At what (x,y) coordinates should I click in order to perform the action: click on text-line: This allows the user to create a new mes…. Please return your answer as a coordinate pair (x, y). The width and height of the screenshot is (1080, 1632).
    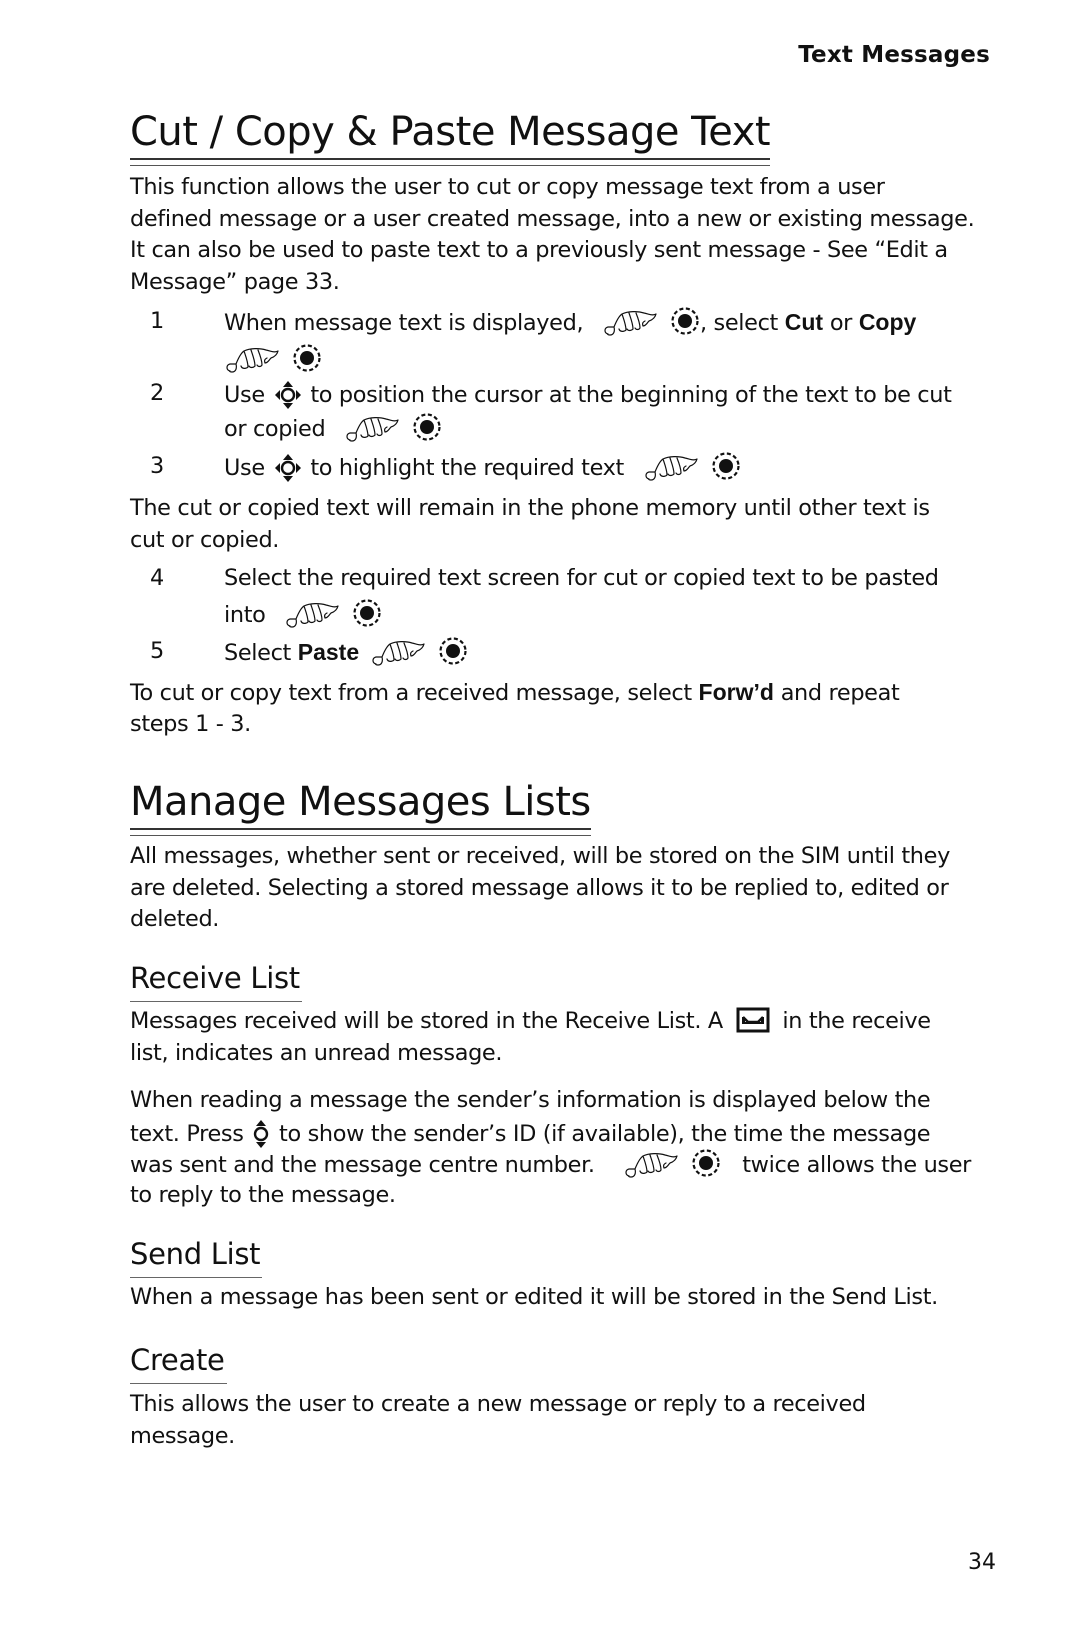
    Looking at the image, I should click on (498, 1404).